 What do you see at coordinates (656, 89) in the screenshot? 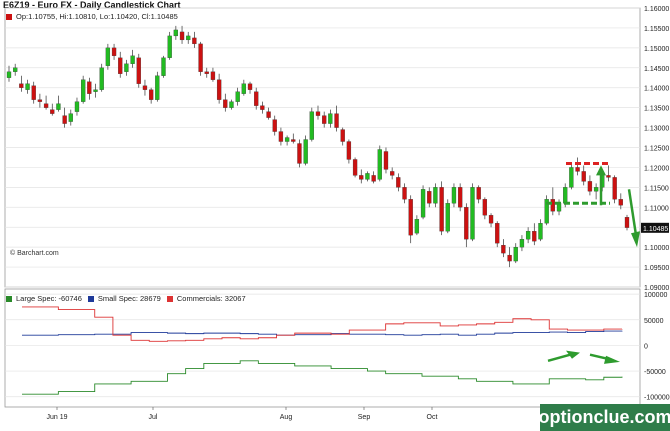
I see `price-axis-label: 1.14000` at bounding box center [656, 89].